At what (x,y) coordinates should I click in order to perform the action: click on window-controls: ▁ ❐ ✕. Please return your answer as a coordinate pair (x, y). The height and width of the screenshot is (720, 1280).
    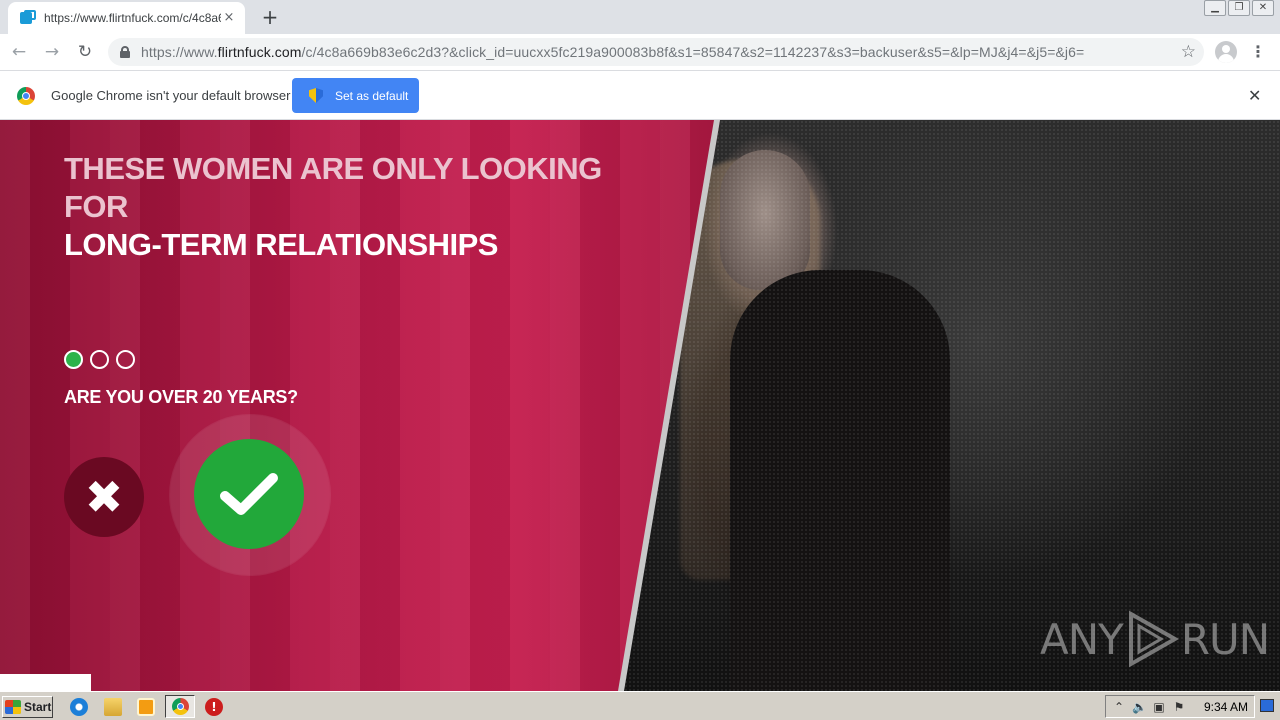
    Looking at the image, I should click on (1239, 8).